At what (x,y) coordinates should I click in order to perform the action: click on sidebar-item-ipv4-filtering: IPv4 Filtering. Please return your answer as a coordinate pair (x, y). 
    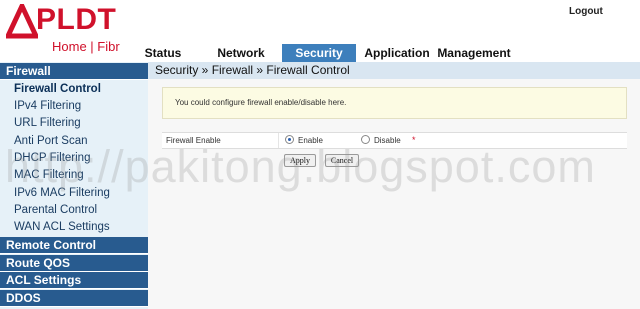
    Looking at the image, I should click on (74, 106).